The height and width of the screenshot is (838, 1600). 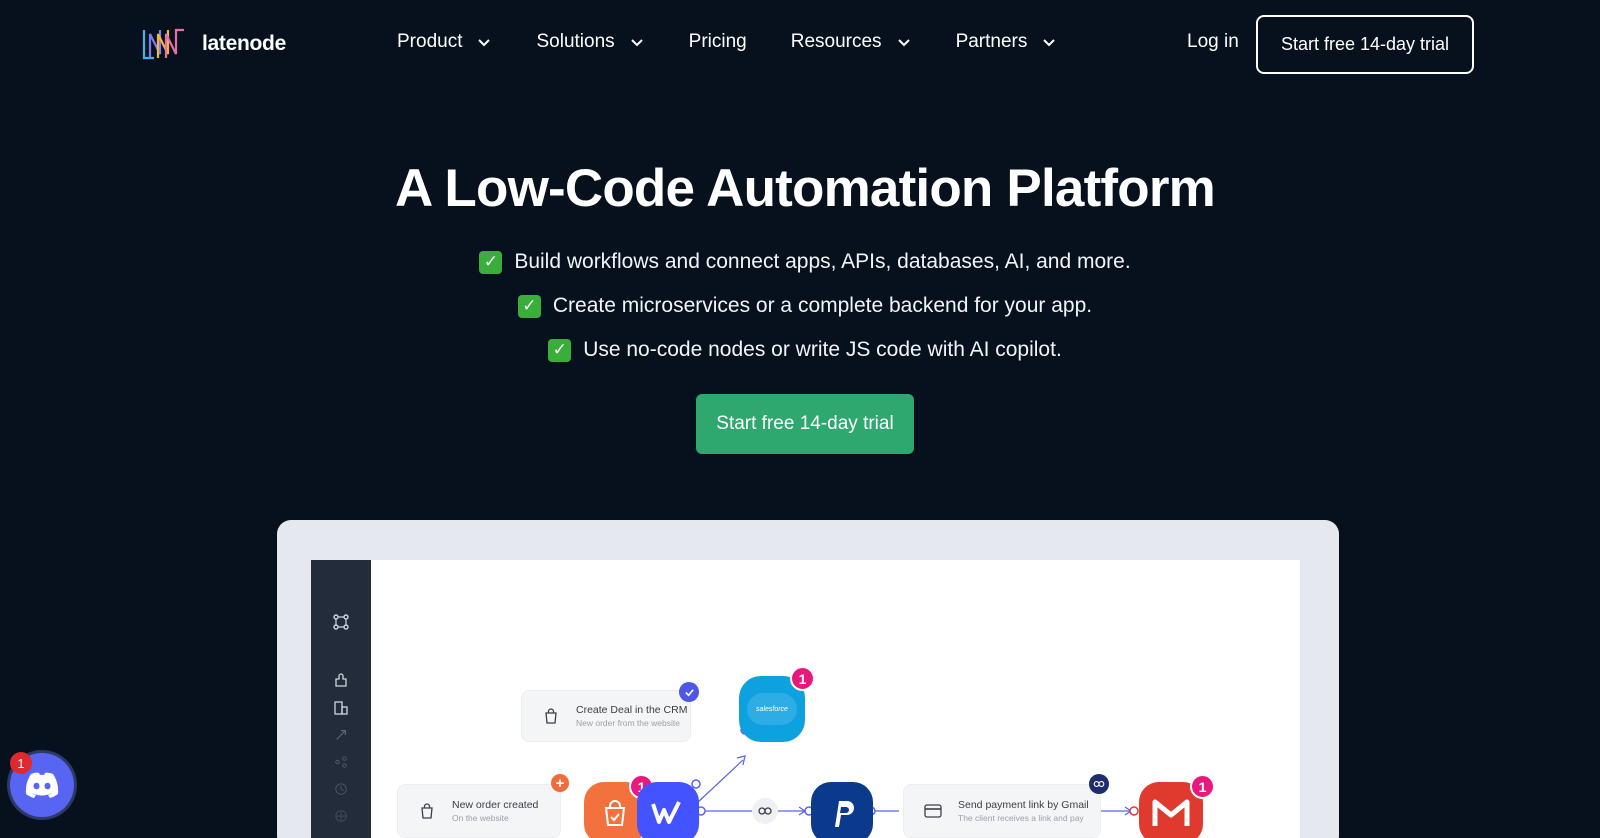 I want to click on nav-item-label: Product, so click(x=430, y=41).